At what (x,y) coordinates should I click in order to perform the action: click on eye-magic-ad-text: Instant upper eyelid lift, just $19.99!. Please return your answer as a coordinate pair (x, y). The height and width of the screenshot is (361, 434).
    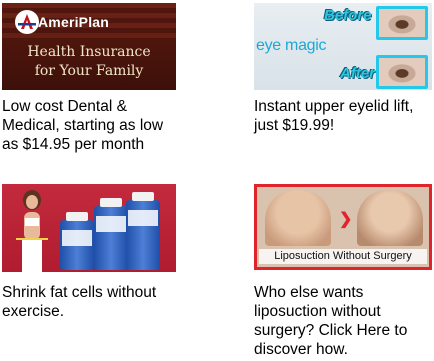
    Looking at the image, I should click on (343, 116).